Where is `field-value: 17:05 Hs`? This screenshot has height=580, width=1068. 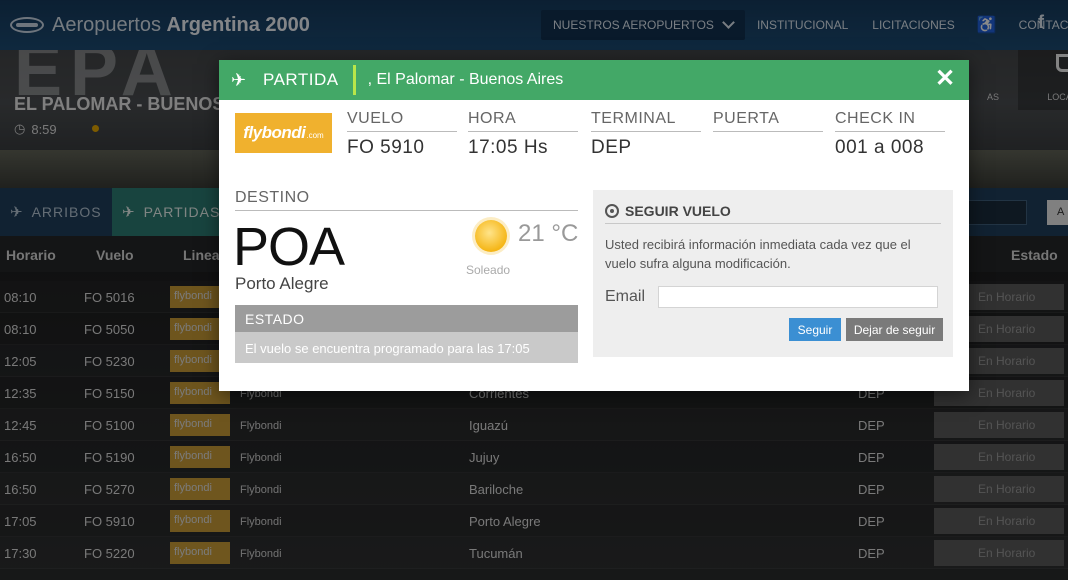
field-value: 17:05 Hs is located at coordinates (508, 147).